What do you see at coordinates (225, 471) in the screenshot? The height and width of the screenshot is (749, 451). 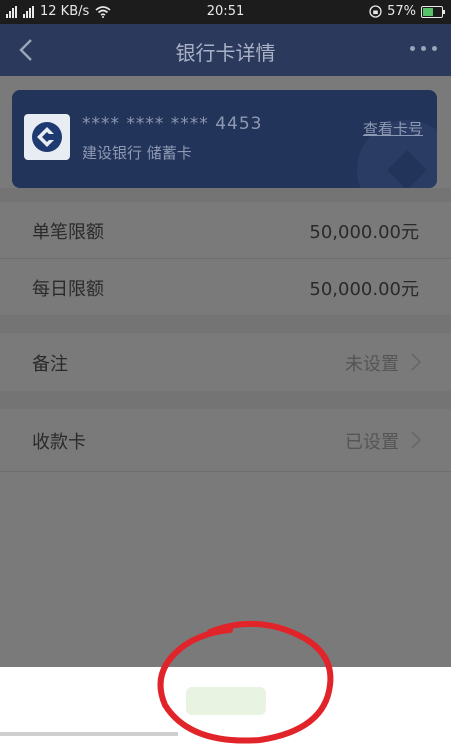 I see `divider` at bounding box center [225, 471].